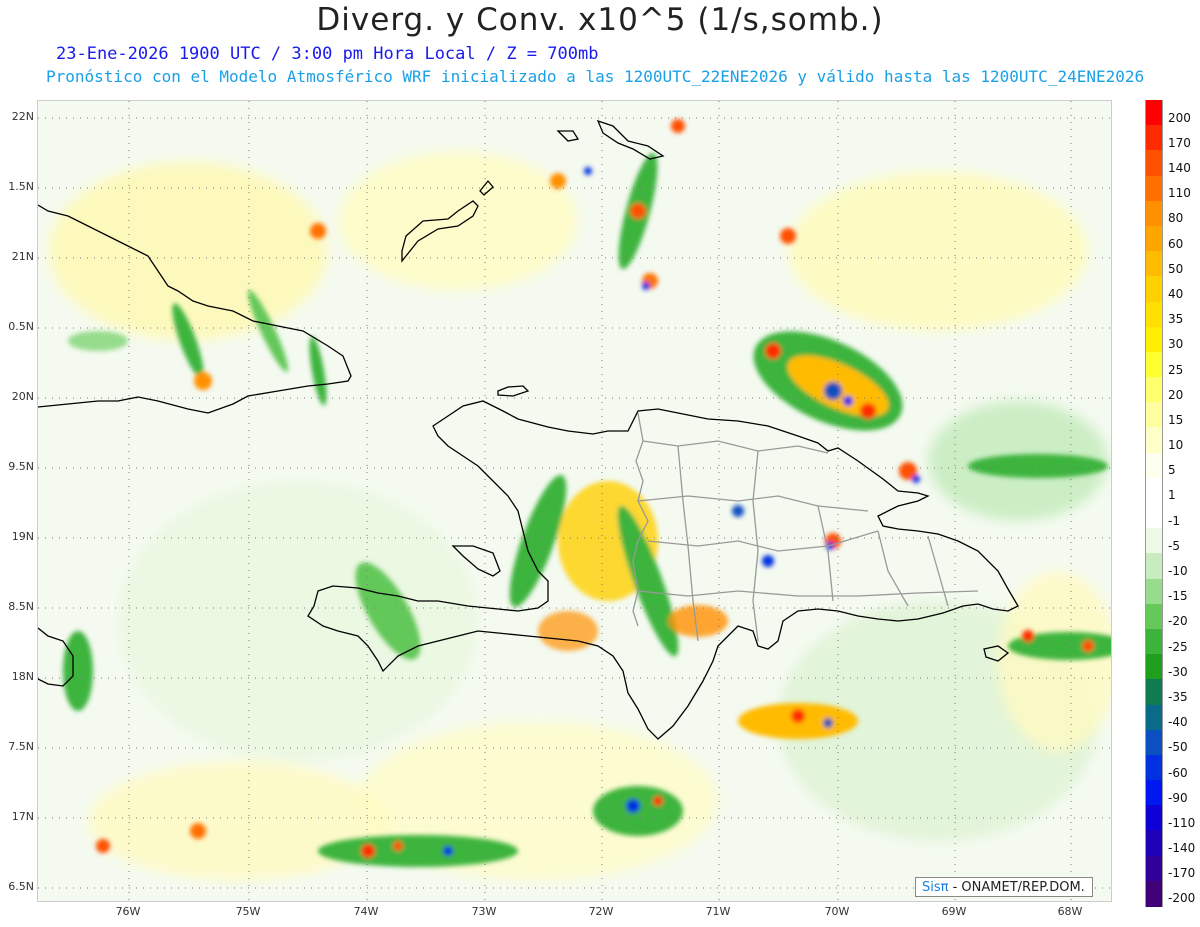 Image resolution: width=1200 pixels, height=927 pixels. I want to click on colorbar-label: -20, so click(1178, 621).